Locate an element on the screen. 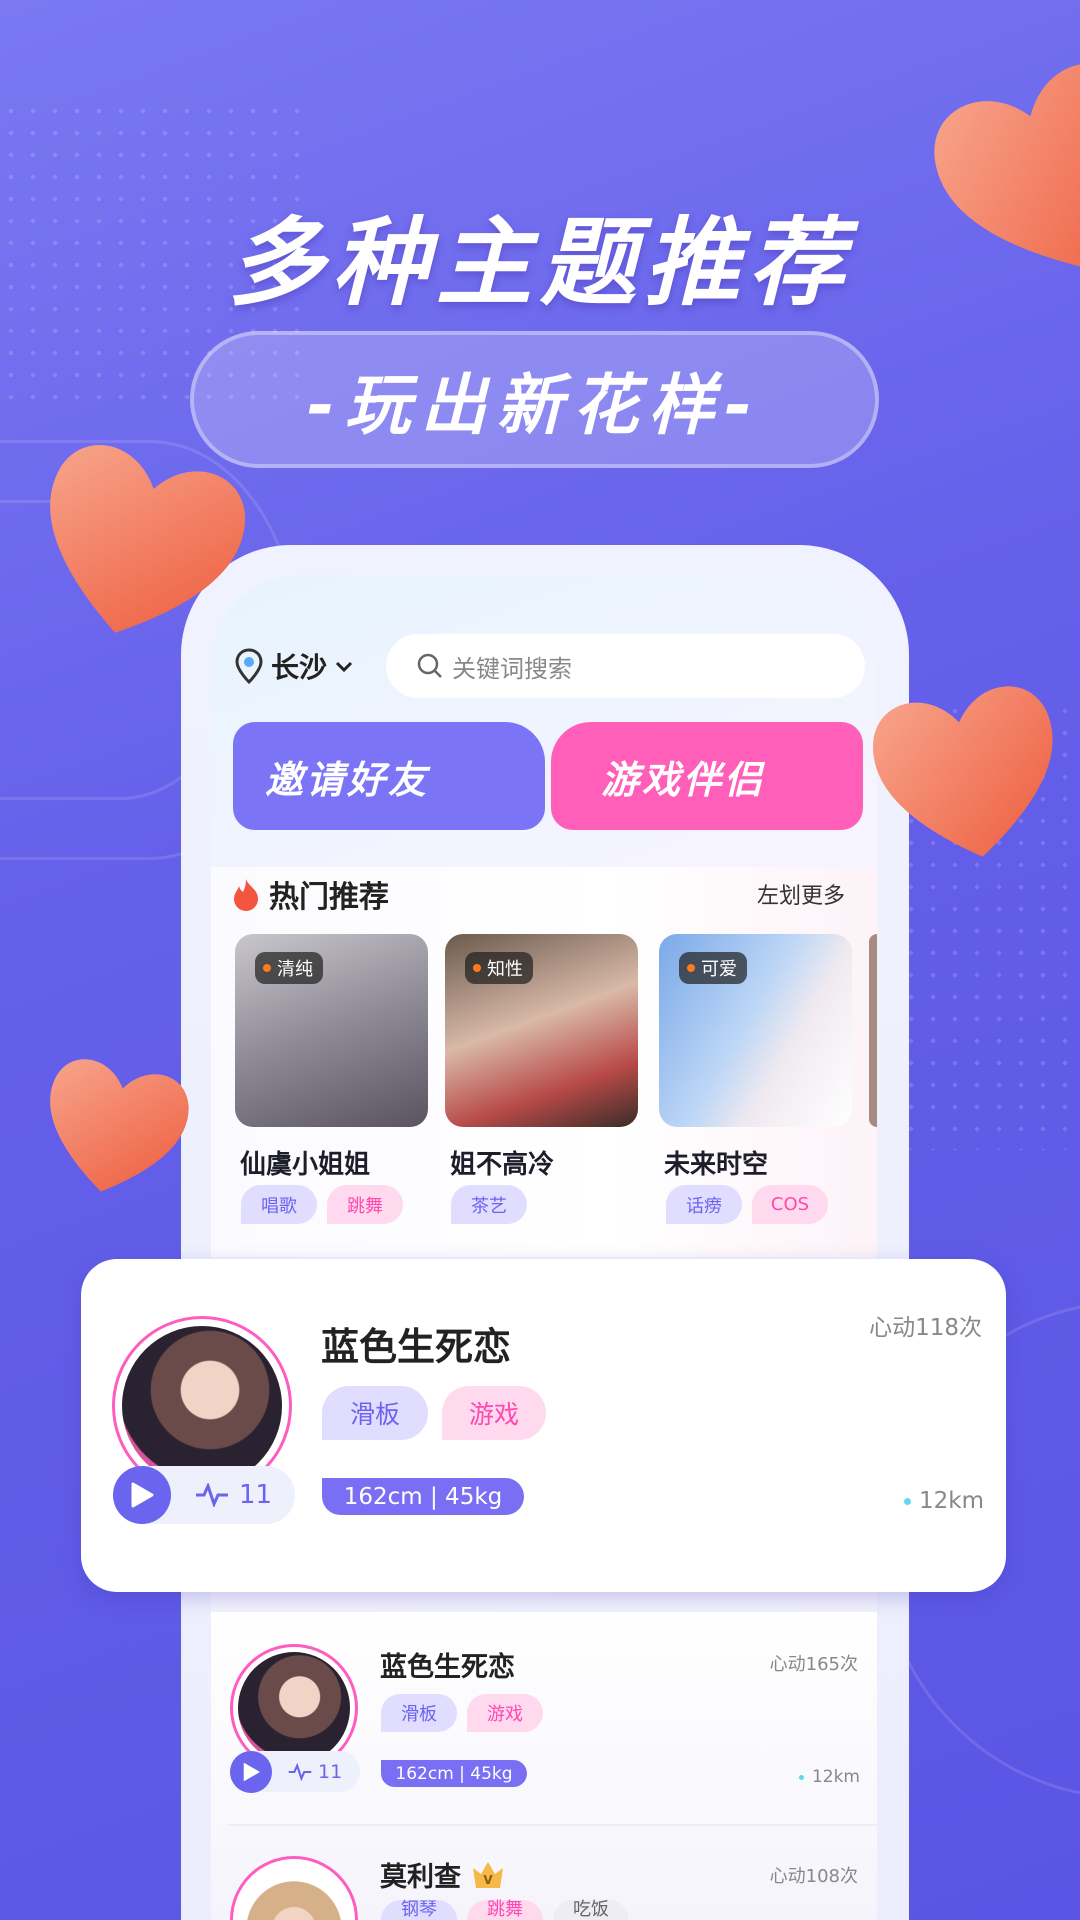  city-label: 长沙 is located at coordinates (299, 667).